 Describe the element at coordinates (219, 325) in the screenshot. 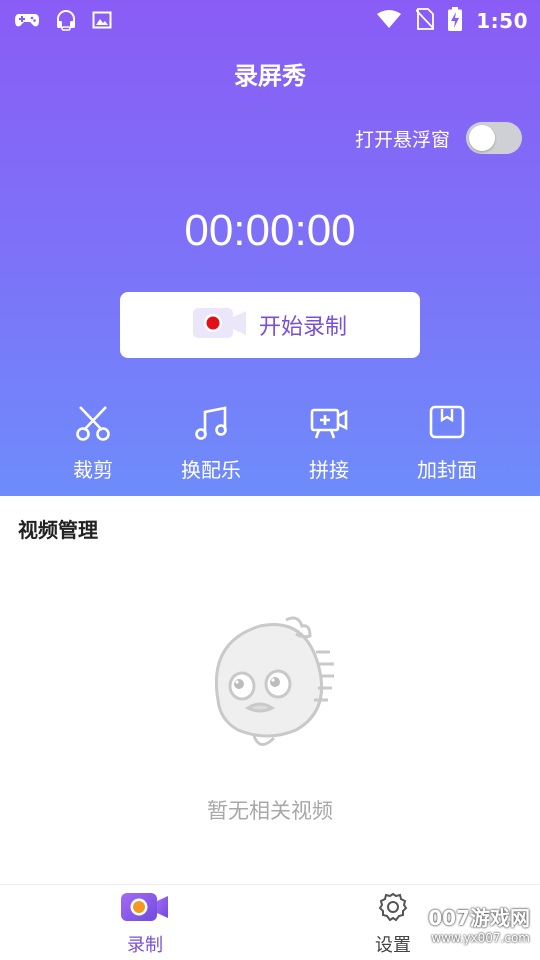

I see `record-camera-icon` at that location.